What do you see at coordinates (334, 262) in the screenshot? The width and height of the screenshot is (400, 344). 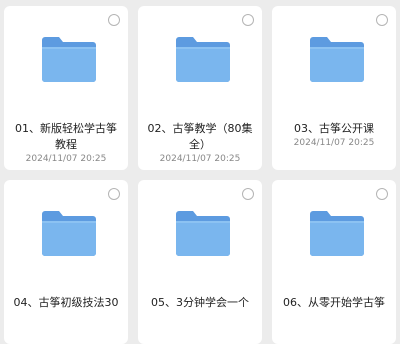 I see `folder-card: 06、从零开始学古筝` at bounding box center [334, 262].